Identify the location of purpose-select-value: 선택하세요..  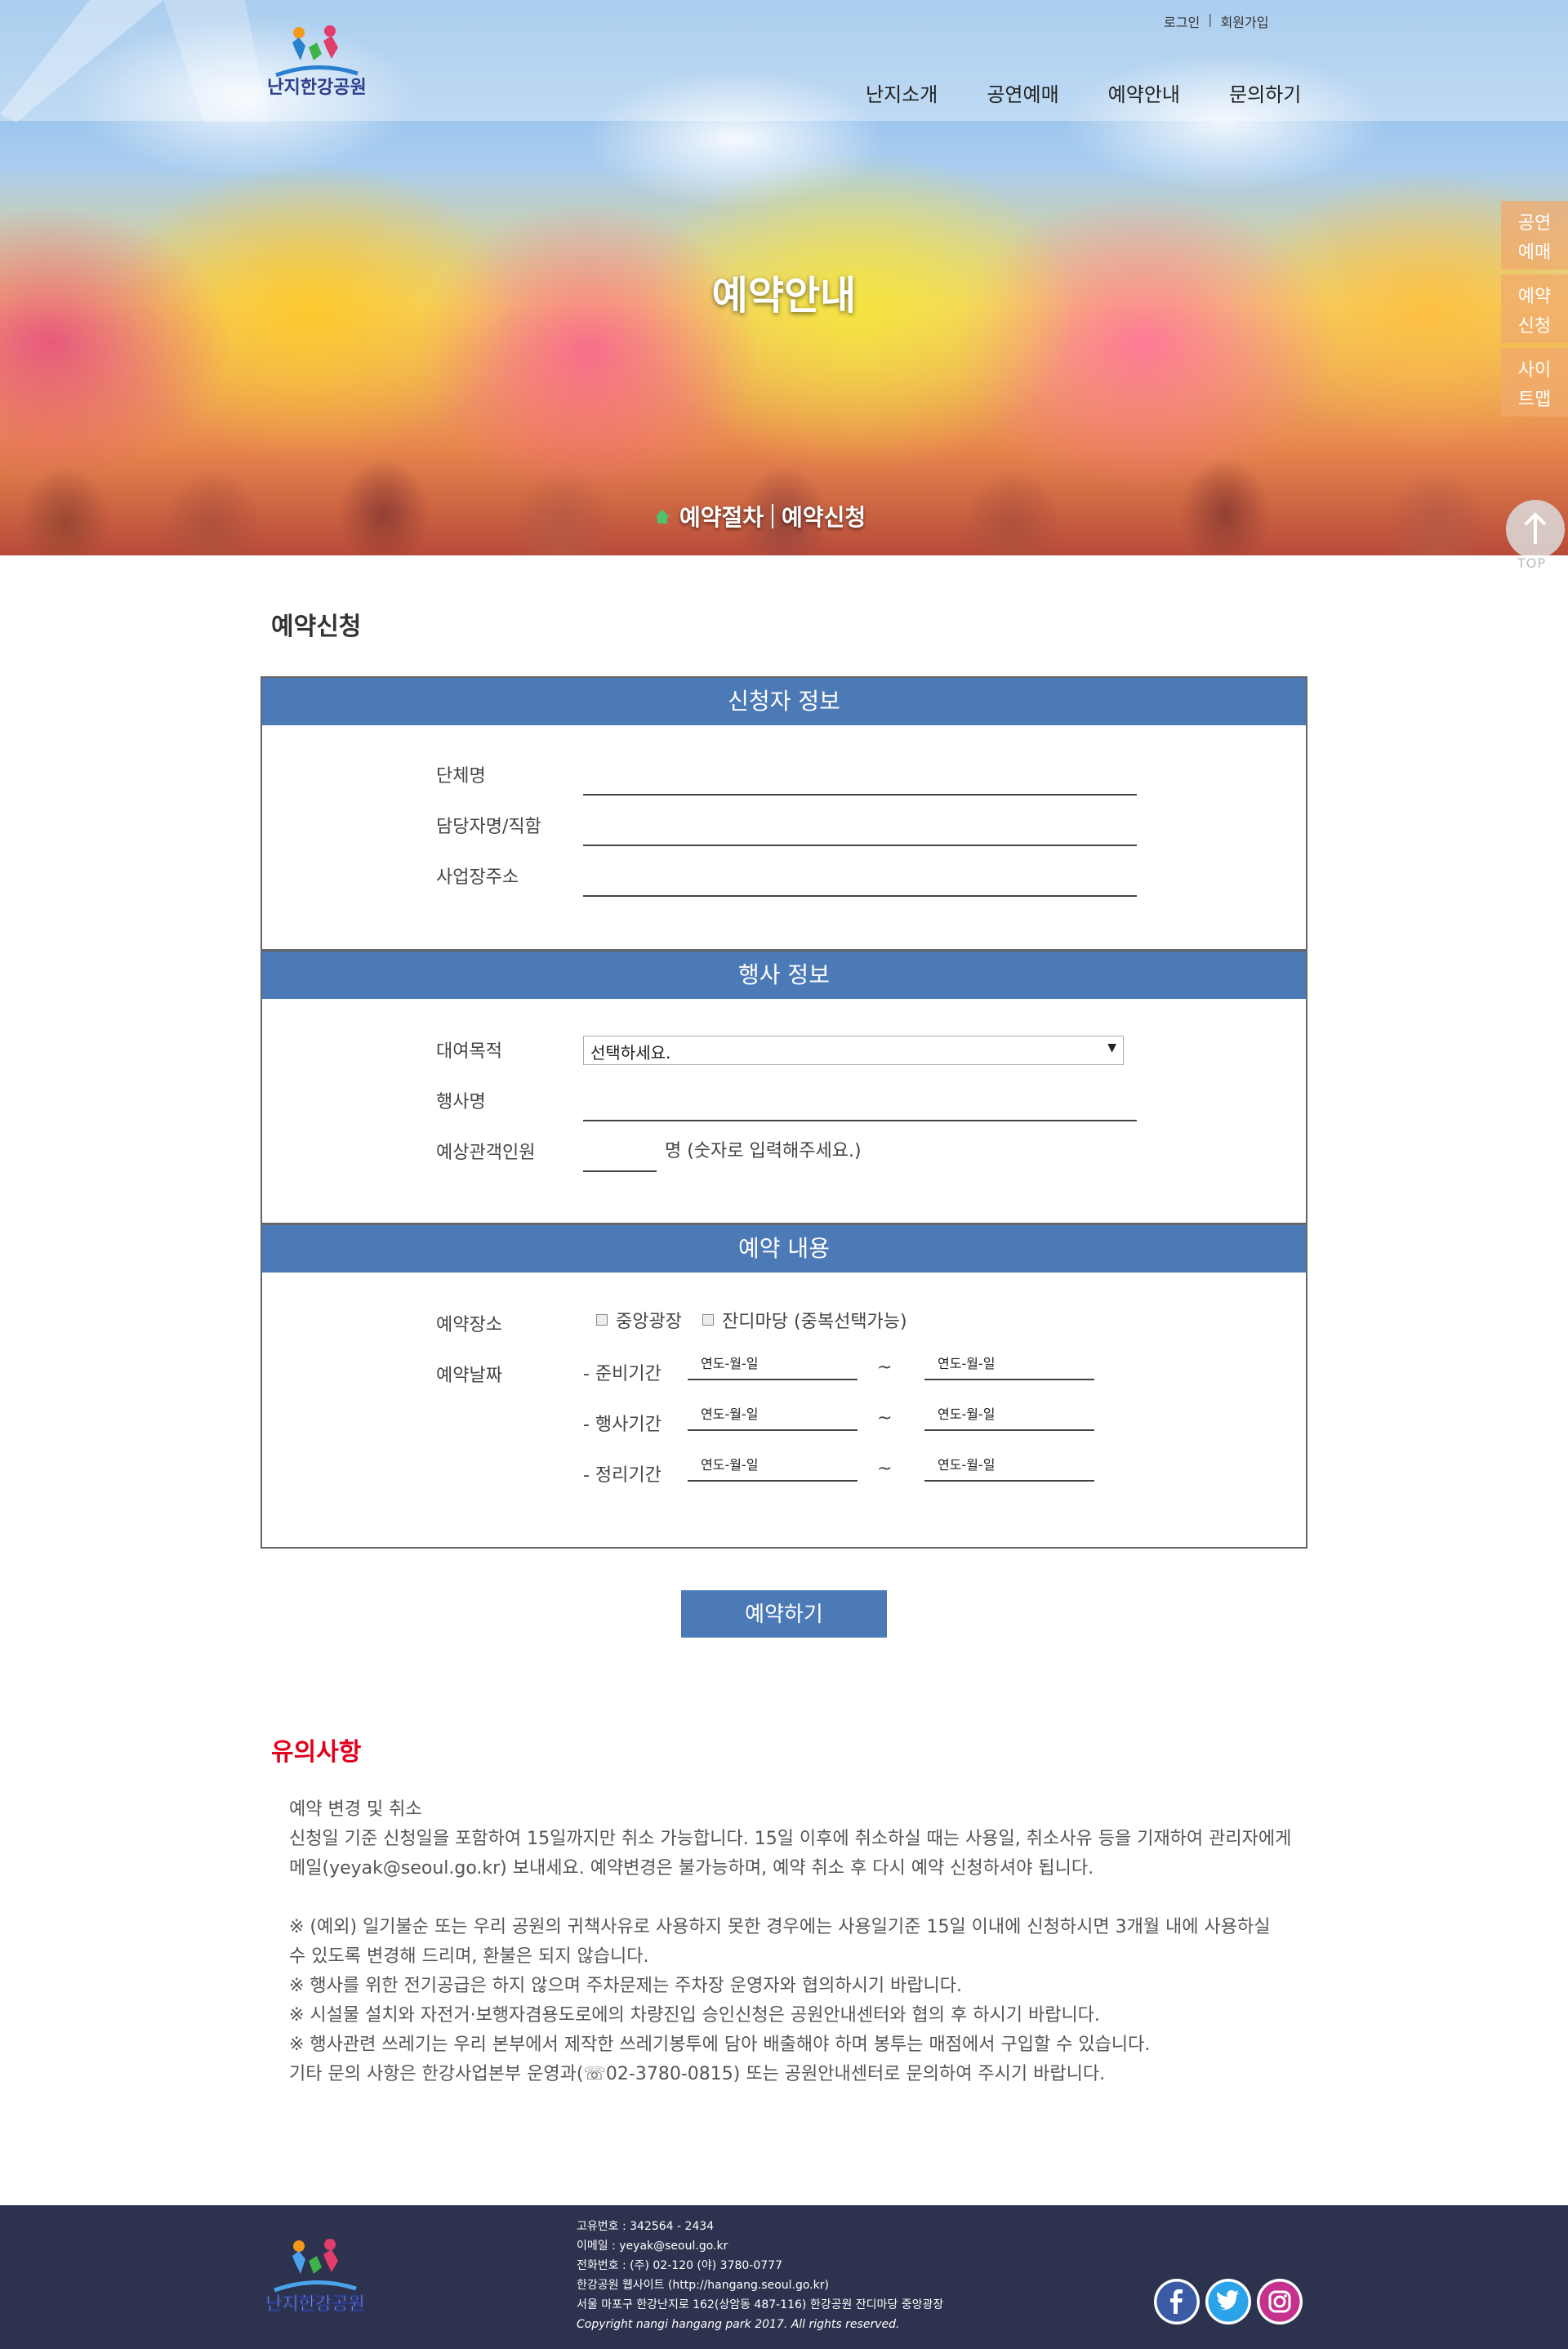
(630, 1053).